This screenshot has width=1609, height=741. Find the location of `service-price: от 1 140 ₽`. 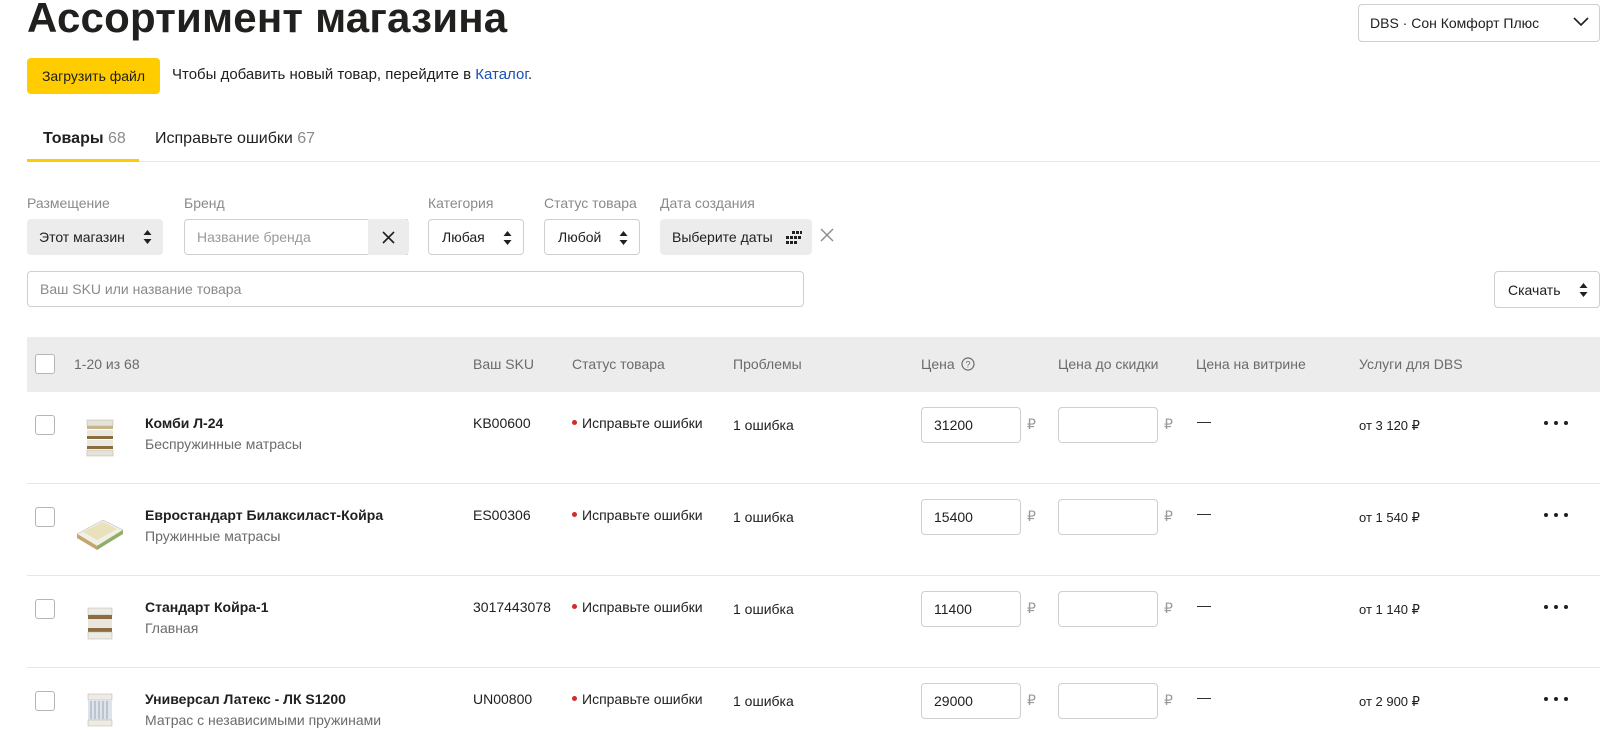

service-price: от 1 140 ₽ is located at coordinates (1389, 609).